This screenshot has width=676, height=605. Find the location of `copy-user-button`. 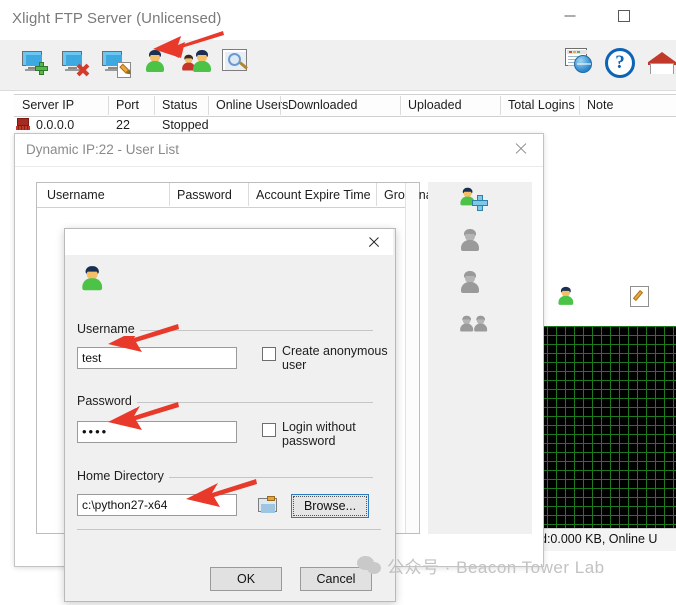

copy-user-button is located at coordinates (475, 327).